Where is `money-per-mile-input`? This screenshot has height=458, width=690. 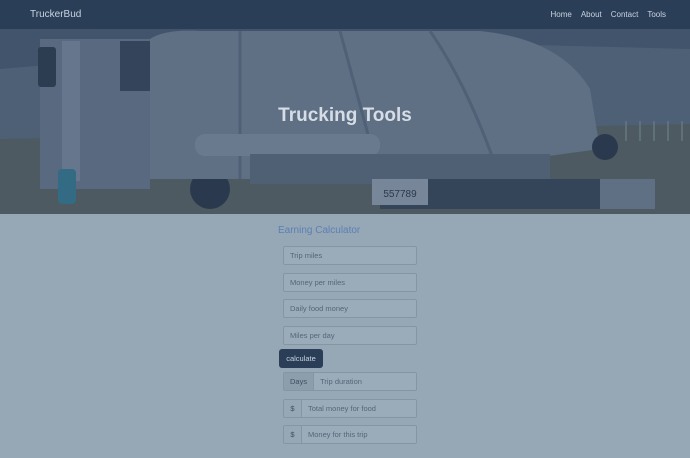 money-per-mile-input is located at coordinates (350, 282).